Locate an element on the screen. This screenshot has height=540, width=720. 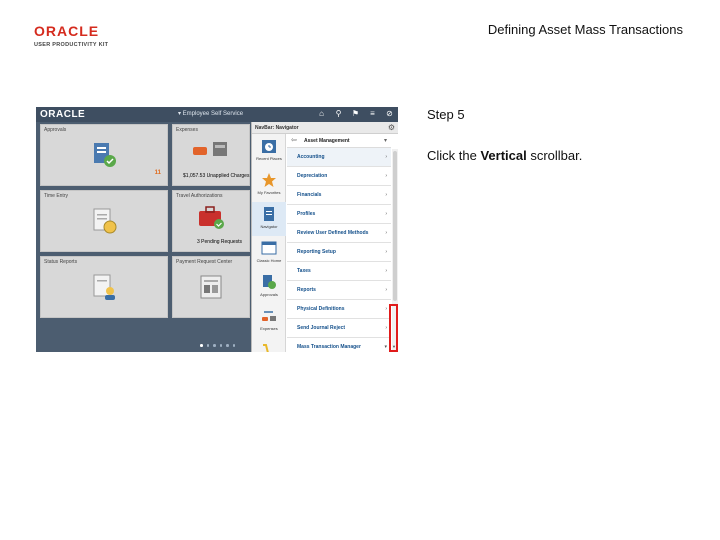
compass-icon: ⊘ is located at coordinates (389, 114).